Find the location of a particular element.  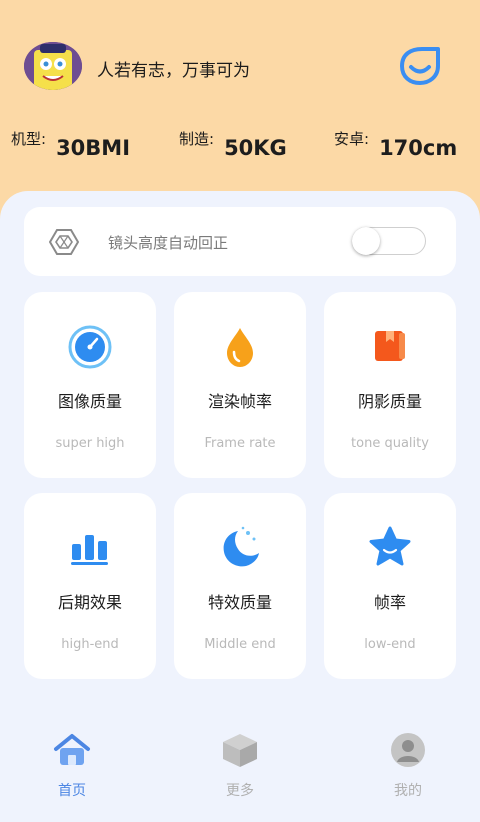

stat-build: 制造: 50KG is located at coordinates (233, 144).